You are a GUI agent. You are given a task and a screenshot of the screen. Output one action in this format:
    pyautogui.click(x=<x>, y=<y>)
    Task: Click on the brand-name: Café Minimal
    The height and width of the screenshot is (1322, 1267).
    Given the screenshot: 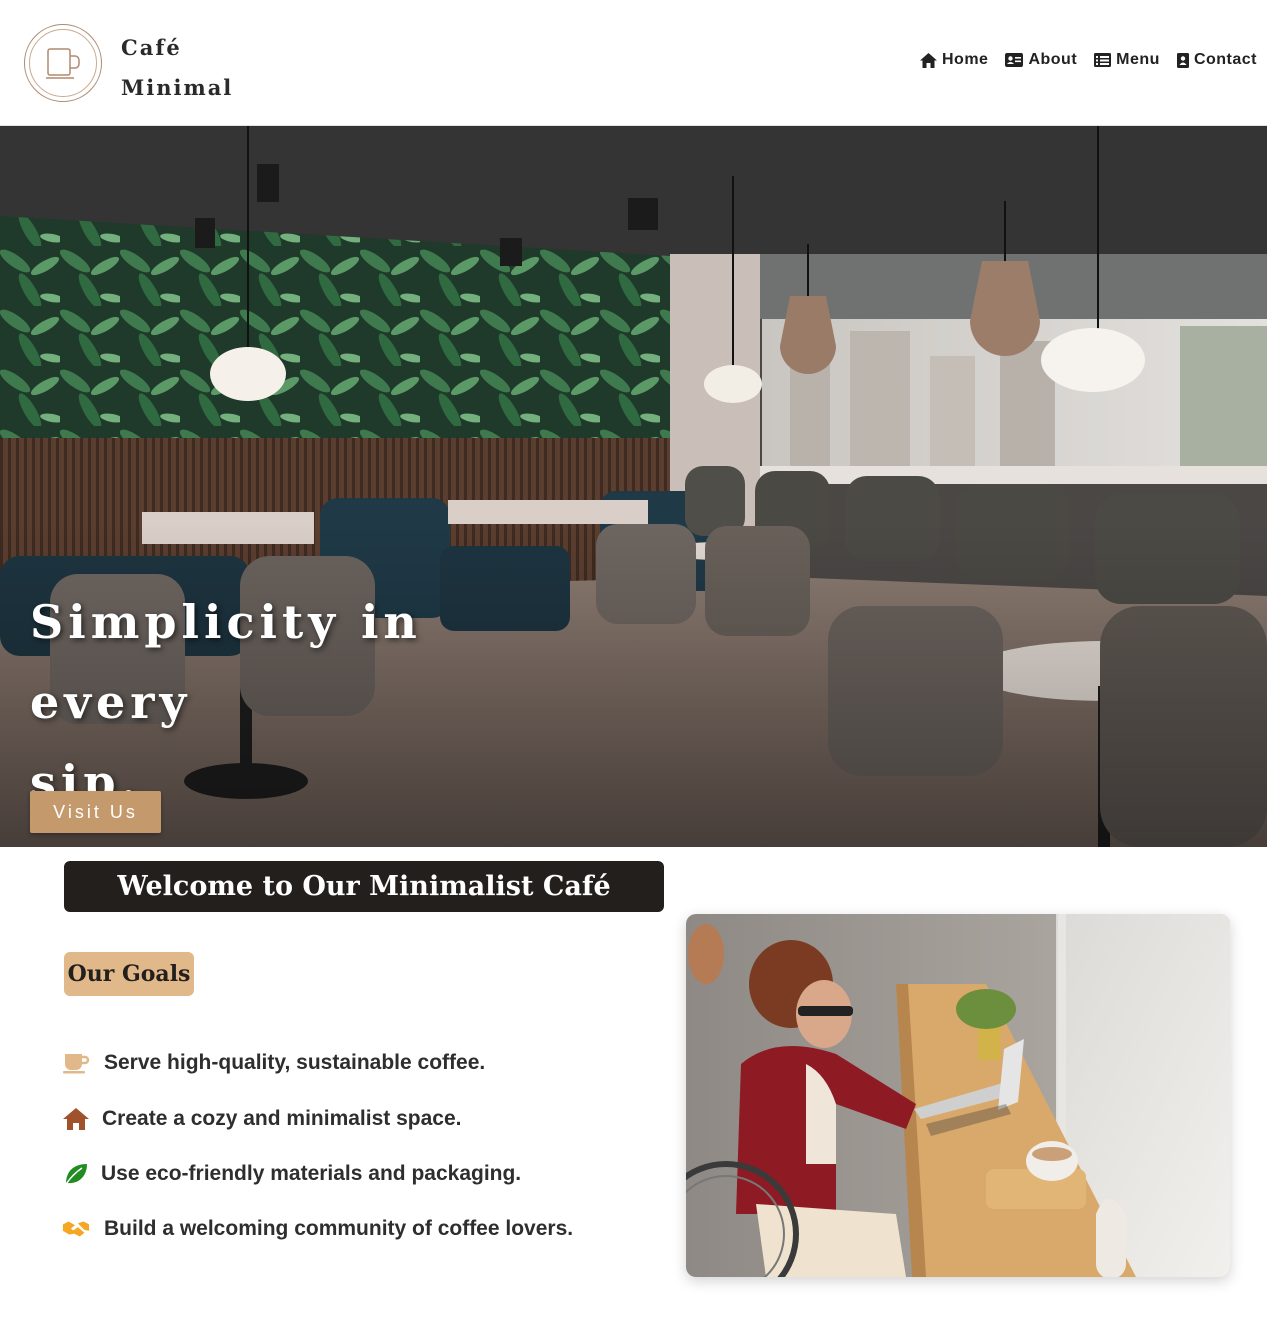 What is the action you would take?
    pyautogui.click(x=177, y=68)
    